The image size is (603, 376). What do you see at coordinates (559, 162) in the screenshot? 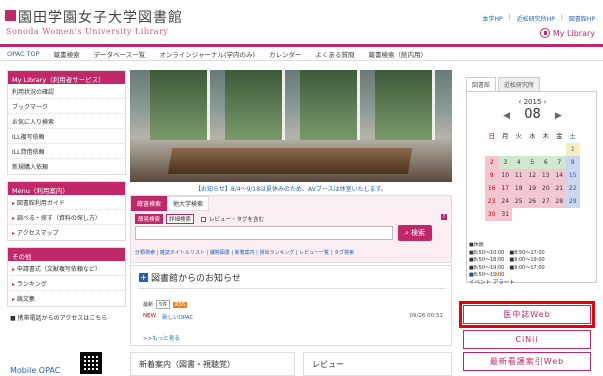
I see `calendar-day: 7` at bounding box center [559, 162].